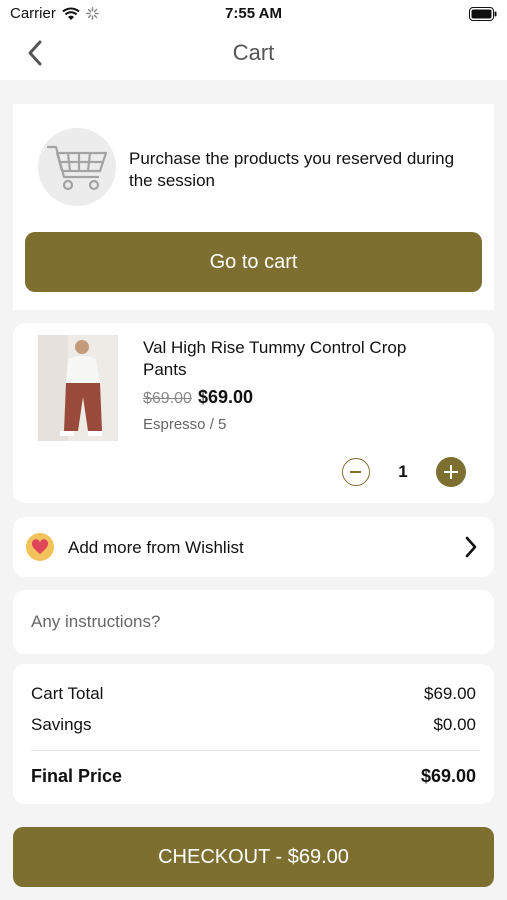  I want to click on battery-icon, so click(483, 14).